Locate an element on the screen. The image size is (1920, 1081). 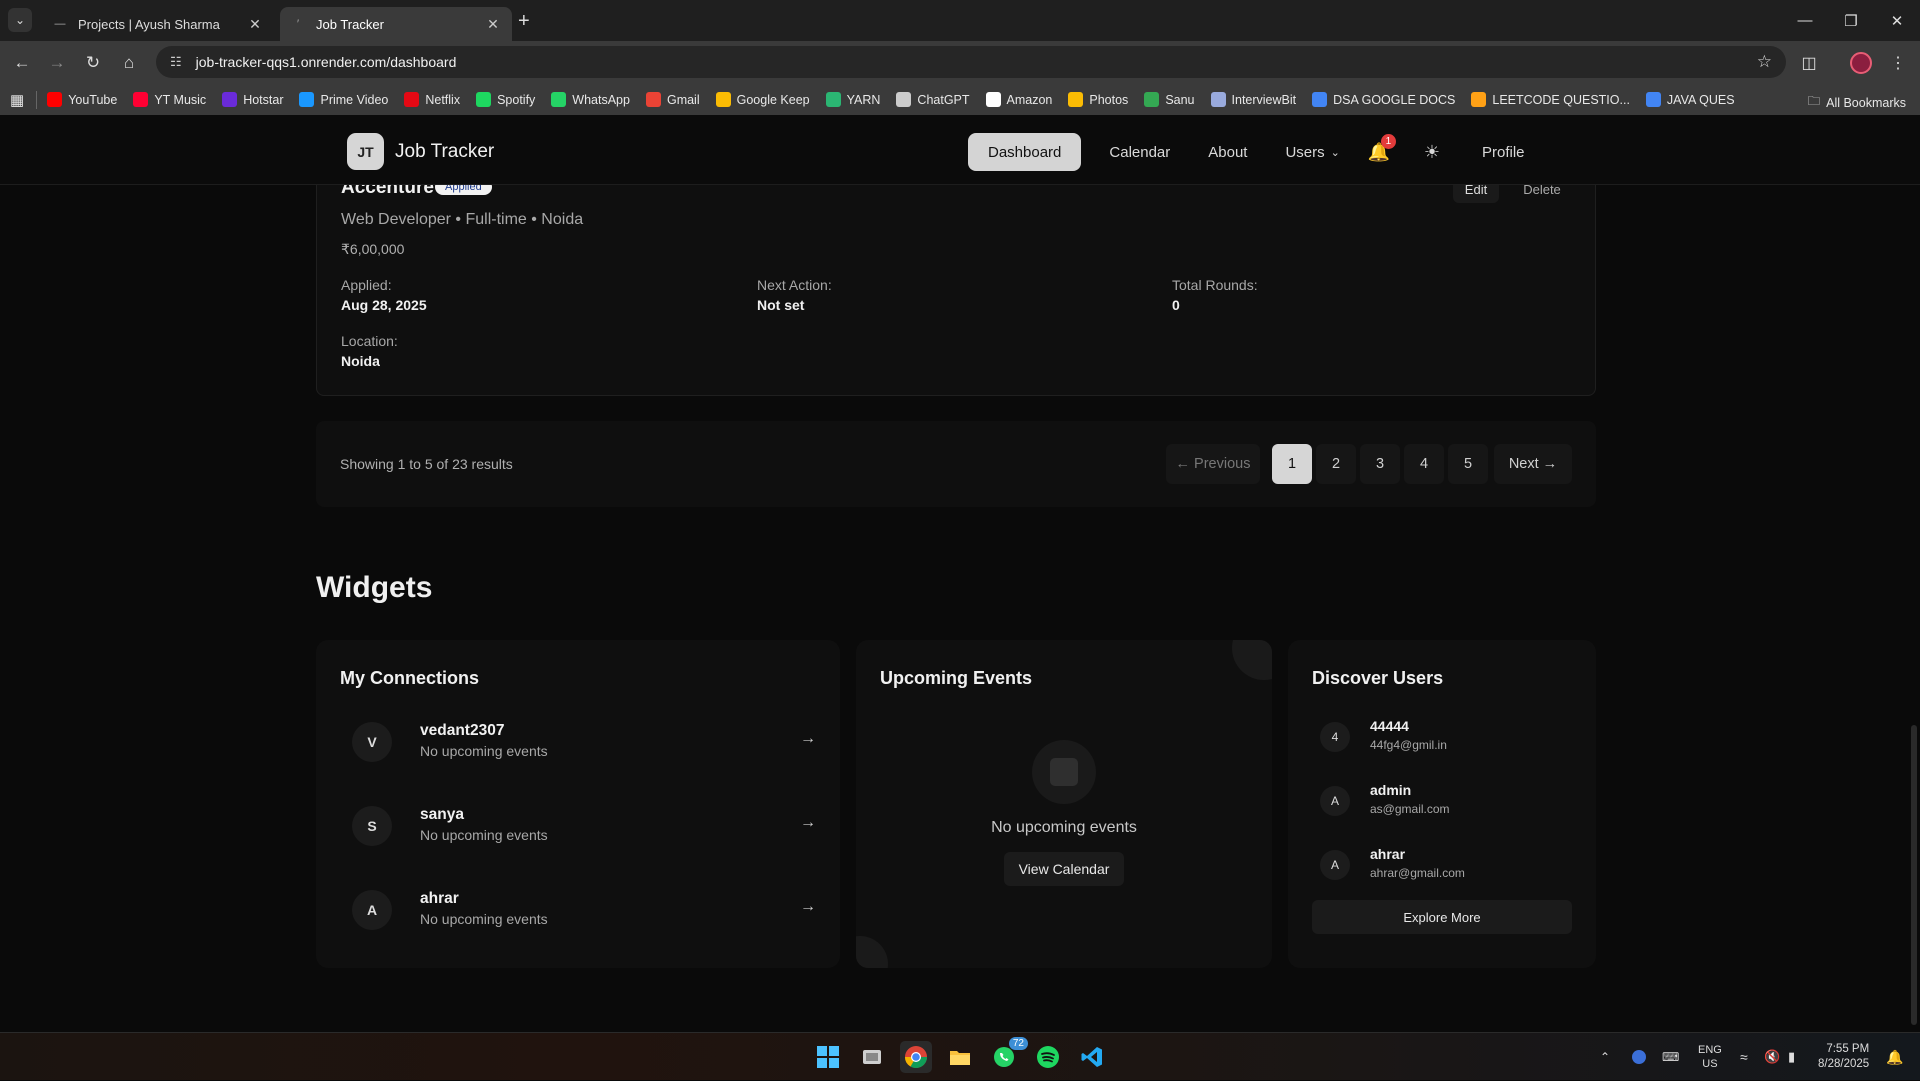
scrollbar-thumb is located at coordinates (1914, 875).